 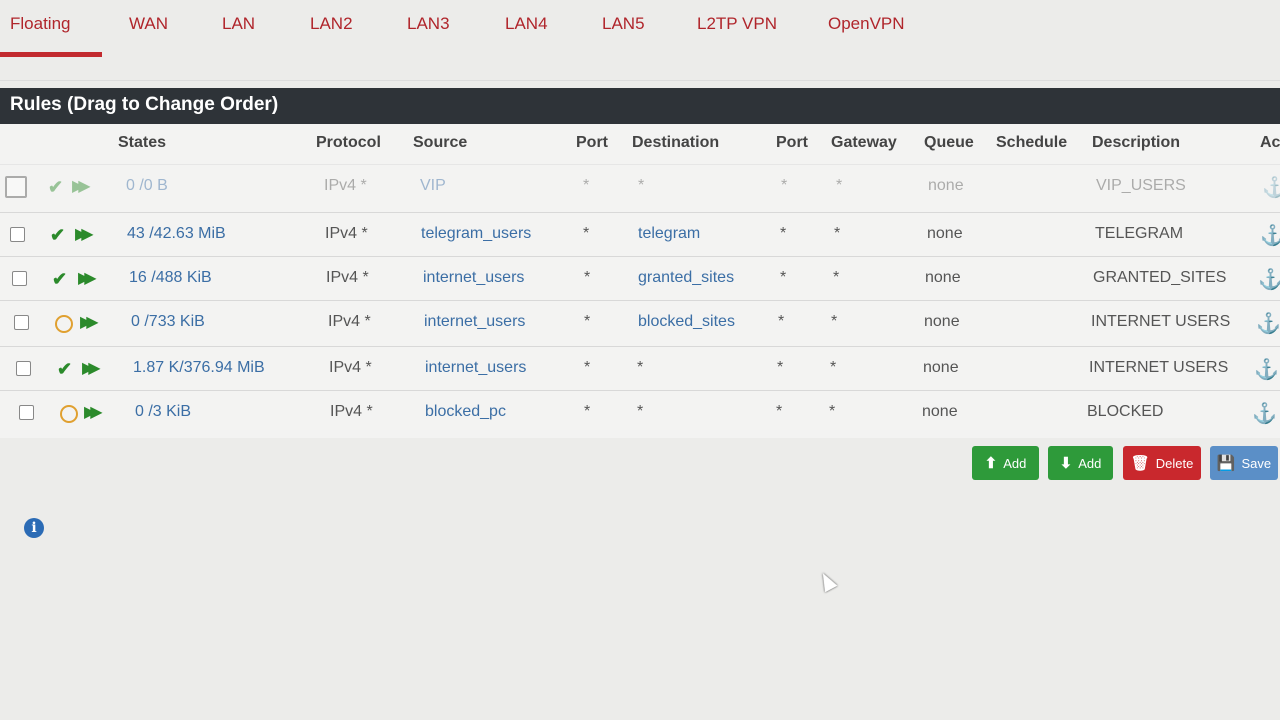 I want to click on active-tab-indicator, so click(x=51, y=54).